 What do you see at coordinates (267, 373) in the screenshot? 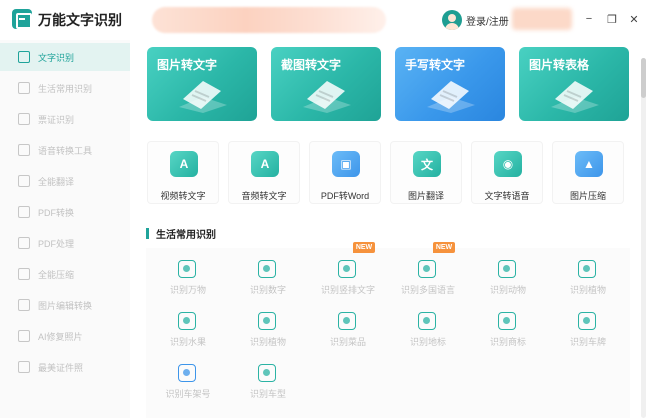
I see `car-icon` at bounding box center [267, 373].